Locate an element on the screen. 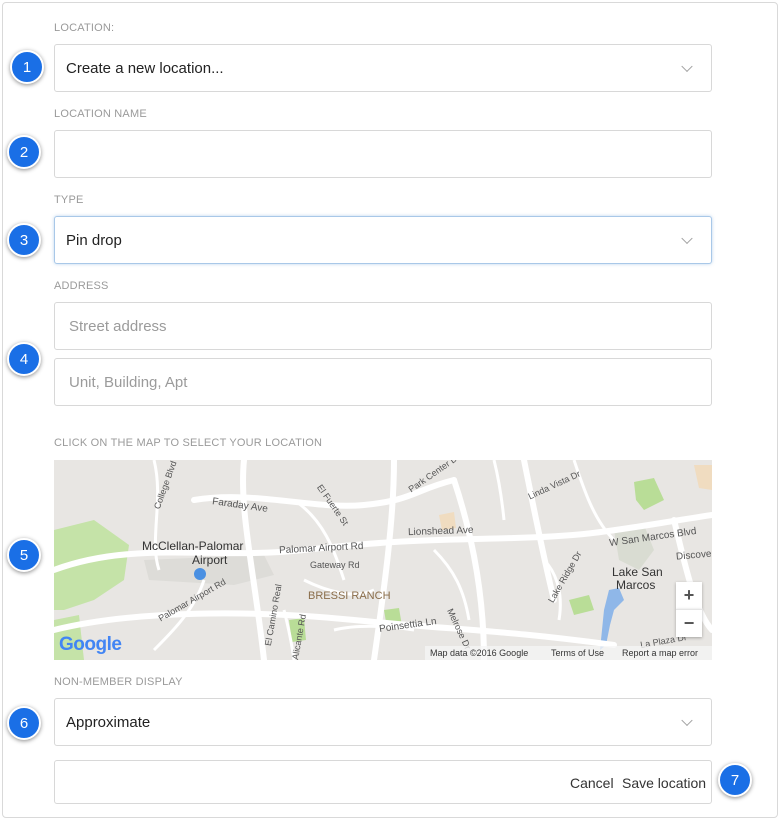  cancel-button: Cancel is located at coordinates (592, 783).